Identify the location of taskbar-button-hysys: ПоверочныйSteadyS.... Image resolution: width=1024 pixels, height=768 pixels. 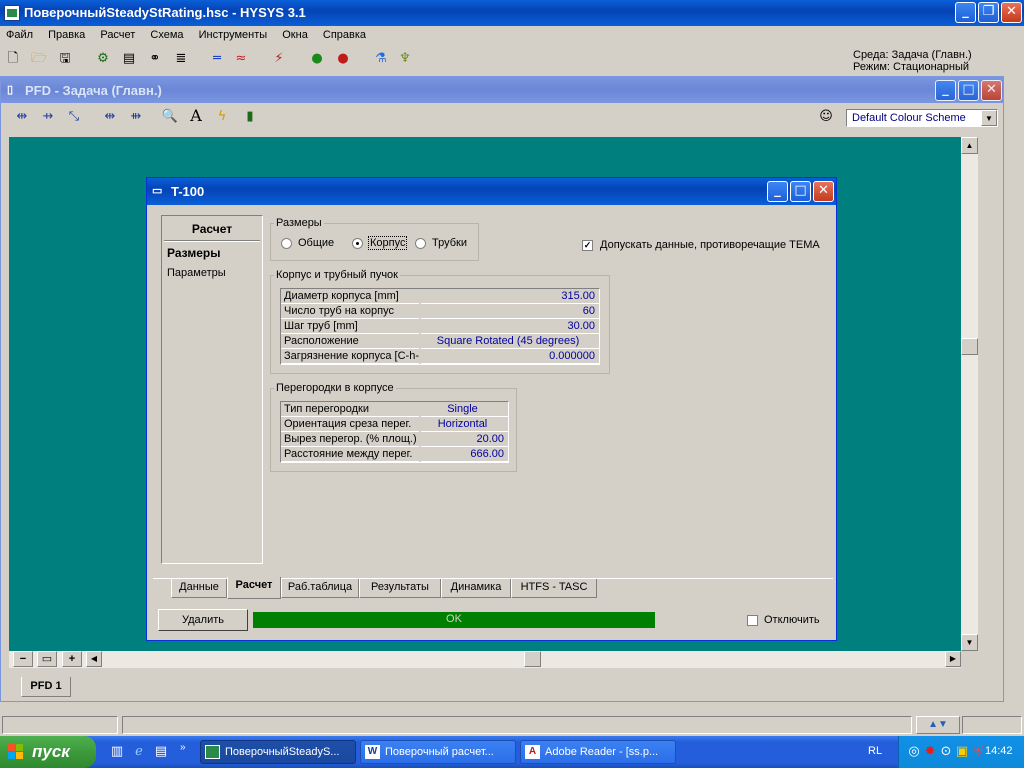
(278, 752).